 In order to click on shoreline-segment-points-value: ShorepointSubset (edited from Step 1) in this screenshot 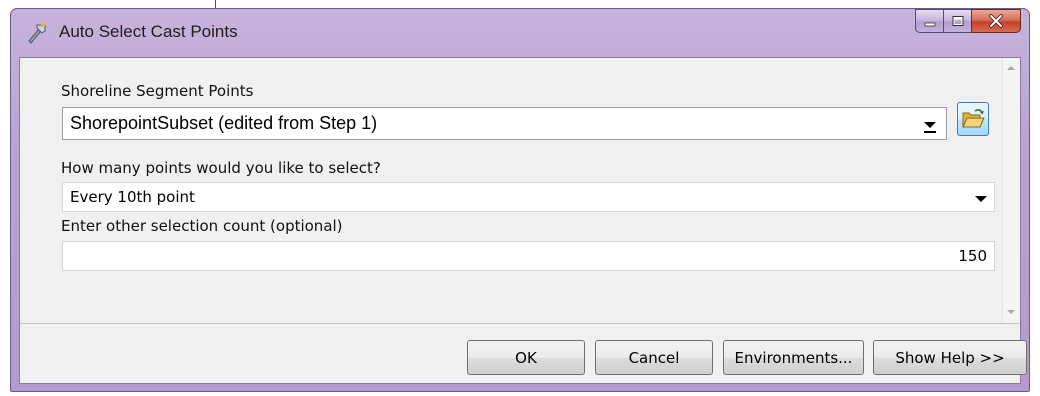, I will do `click(224, 123)`.